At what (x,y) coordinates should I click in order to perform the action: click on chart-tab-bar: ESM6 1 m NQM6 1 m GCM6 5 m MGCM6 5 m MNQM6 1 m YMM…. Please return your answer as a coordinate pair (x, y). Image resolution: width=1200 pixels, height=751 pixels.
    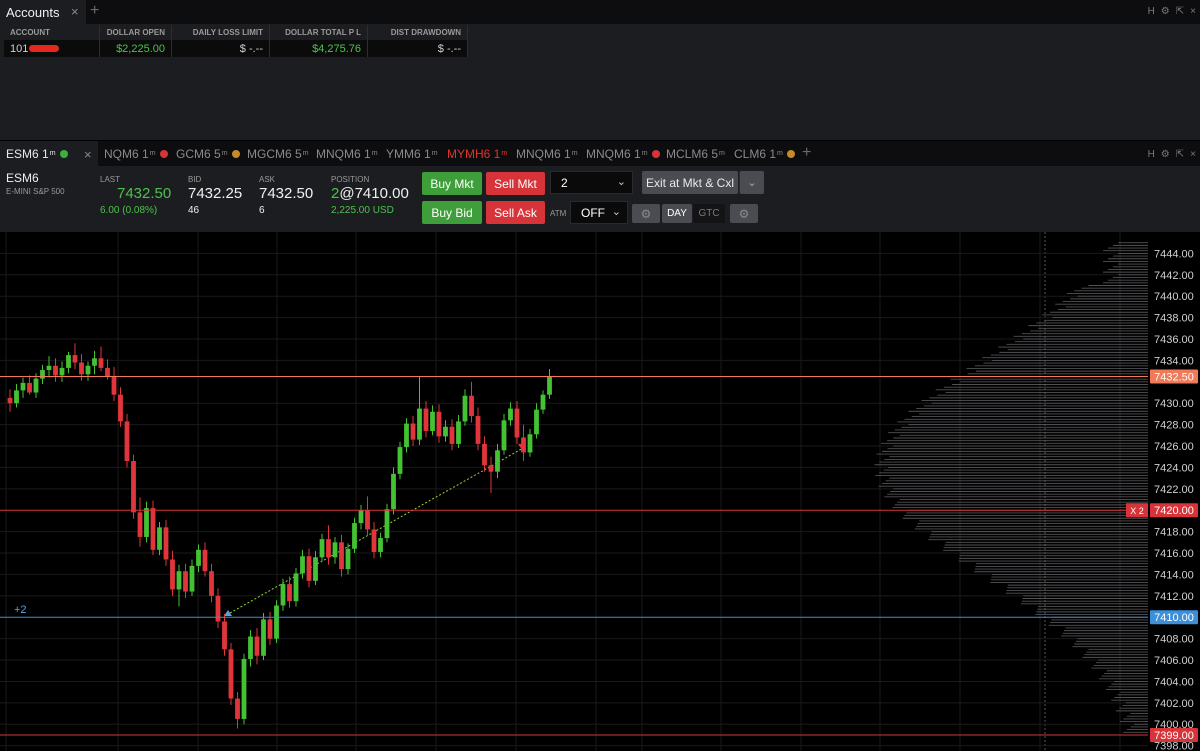
    Looking at the image, I should click on (600, 153).